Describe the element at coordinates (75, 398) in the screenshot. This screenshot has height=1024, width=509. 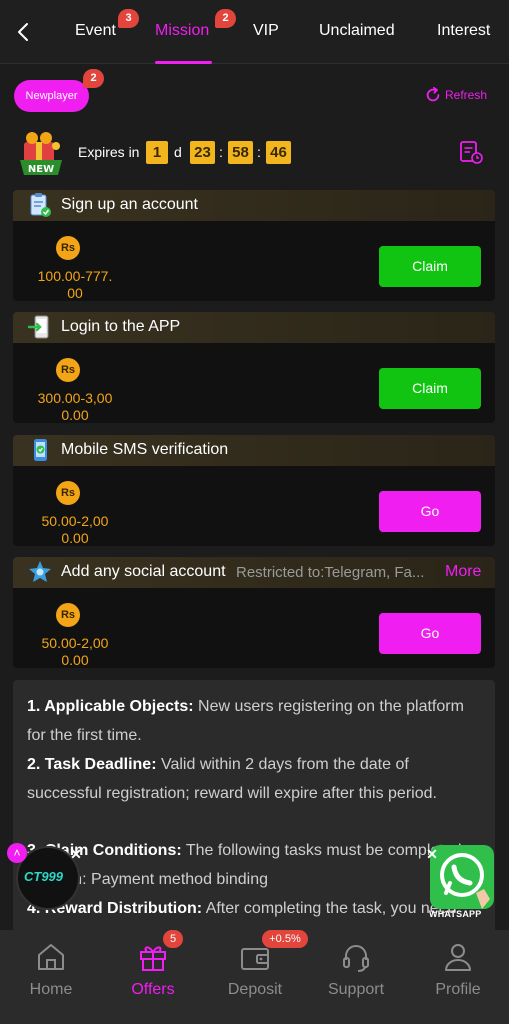
I see `reward-line-1: 300.00-3,00` at that location.